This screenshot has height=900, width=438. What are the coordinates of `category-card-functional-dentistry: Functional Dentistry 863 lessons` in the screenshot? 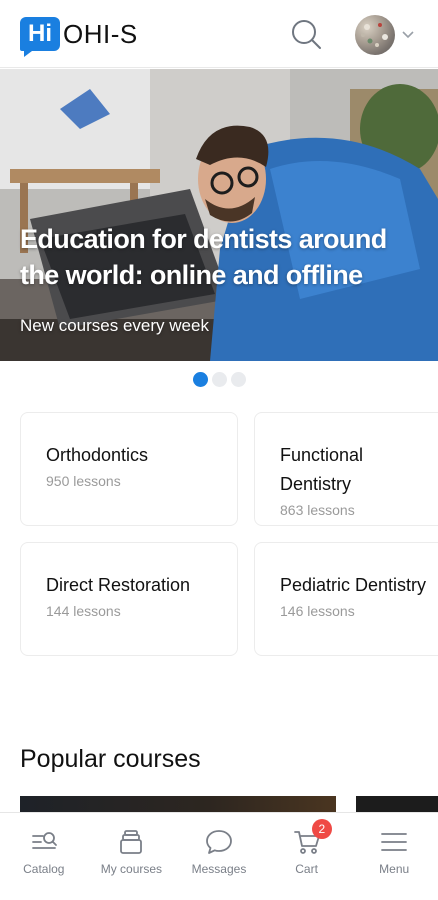 It's located at (346, 469).